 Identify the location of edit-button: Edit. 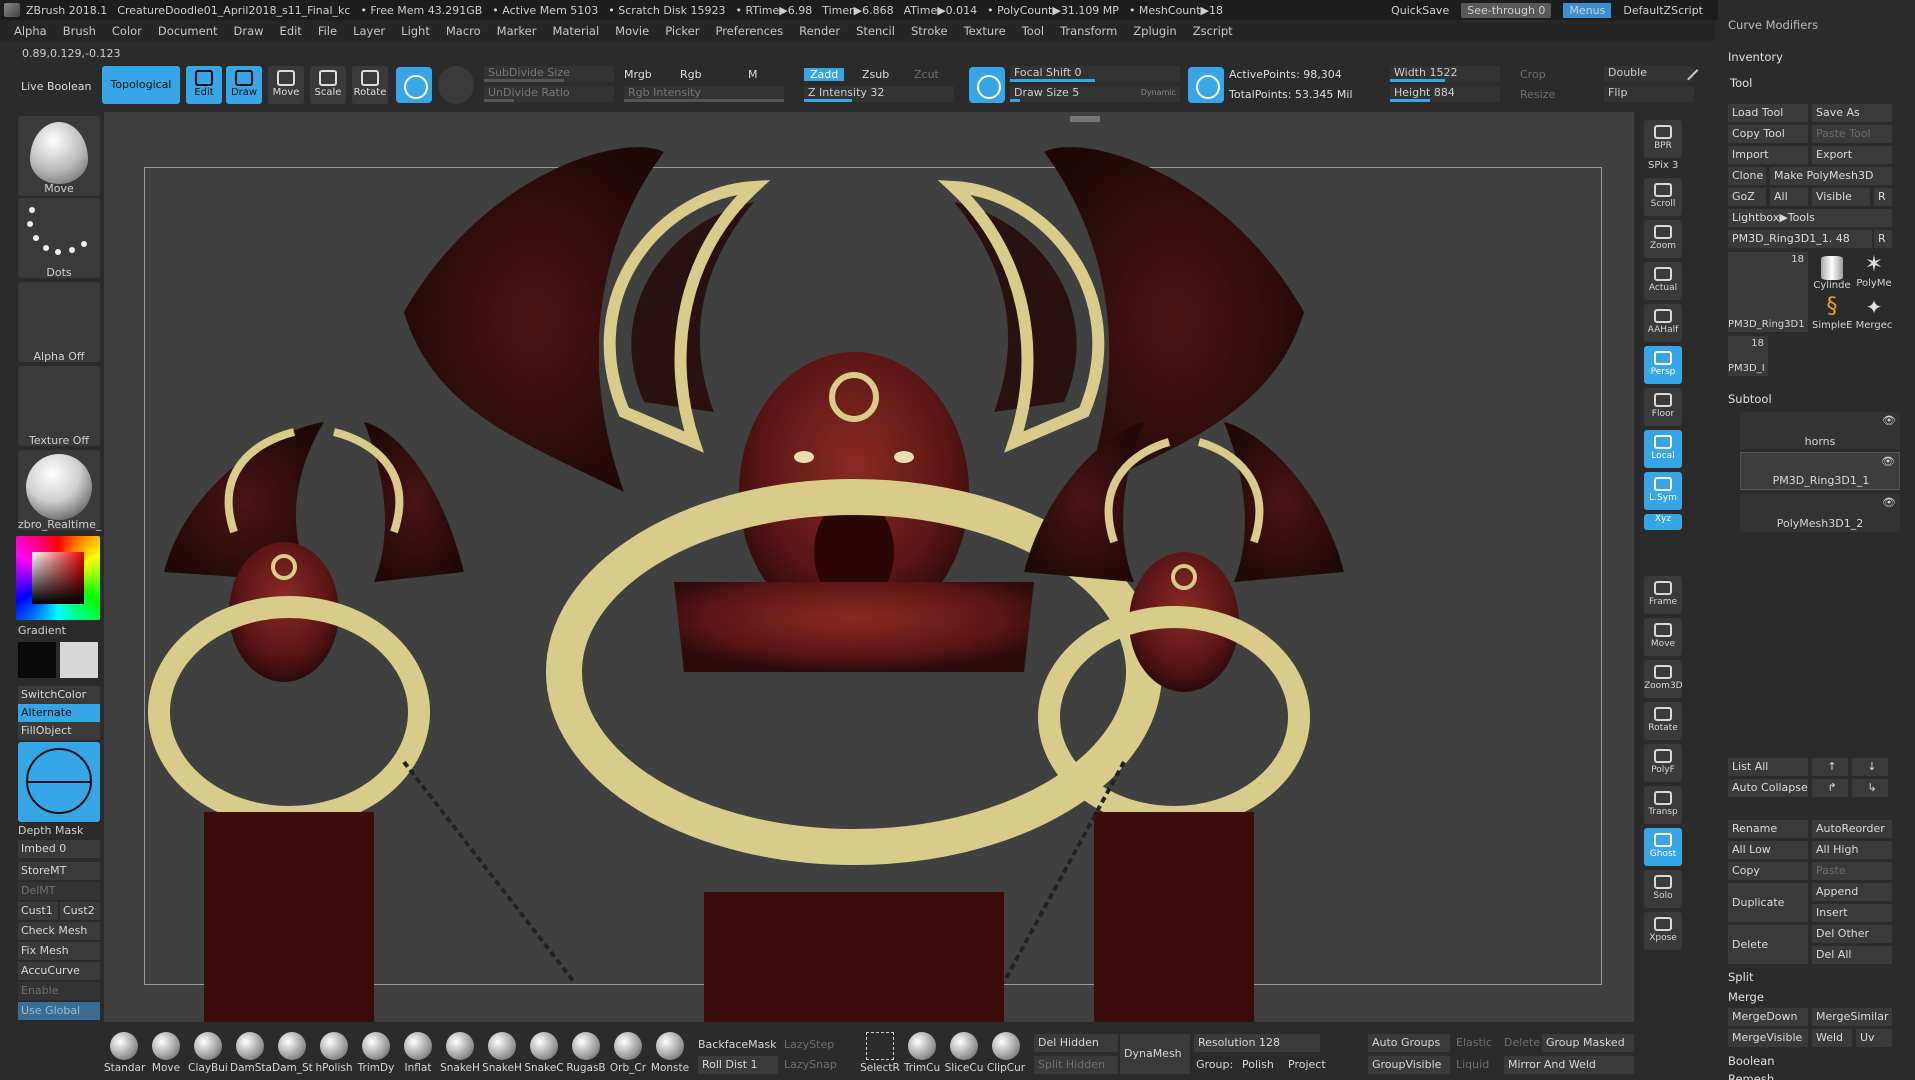
(204, 85).